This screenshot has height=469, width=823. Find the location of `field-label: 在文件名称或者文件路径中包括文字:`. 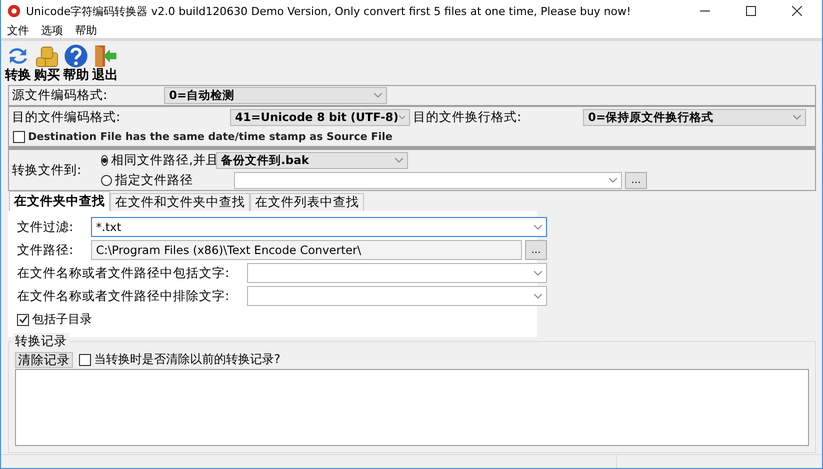

field-label: 在文件名称或者文件路径中包括文字: is located at coordinates (123, 273).